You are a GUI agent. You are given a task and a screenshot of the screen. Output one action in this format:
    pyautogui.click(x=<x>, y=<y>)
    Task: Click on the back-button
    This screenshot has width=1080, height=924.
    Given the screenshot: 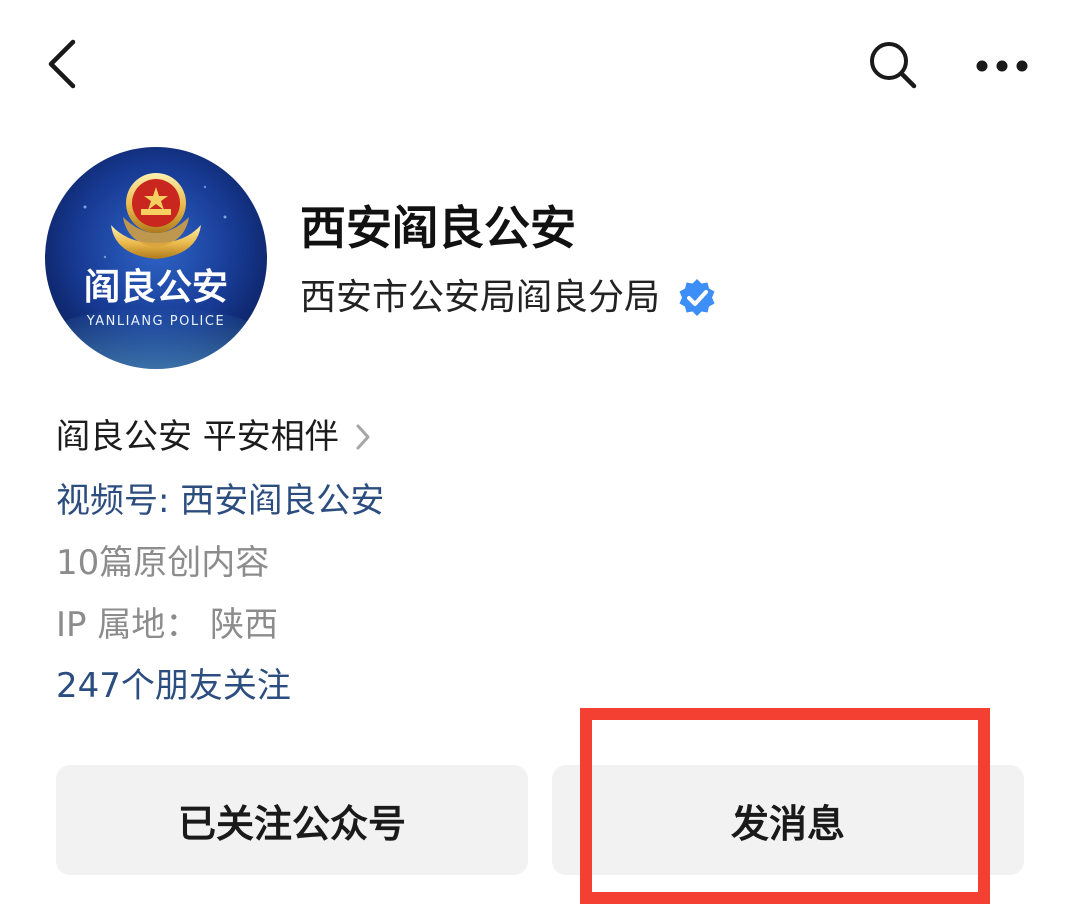 What is the action you would take?
    pyautogui.click(x=62, y=66)
    